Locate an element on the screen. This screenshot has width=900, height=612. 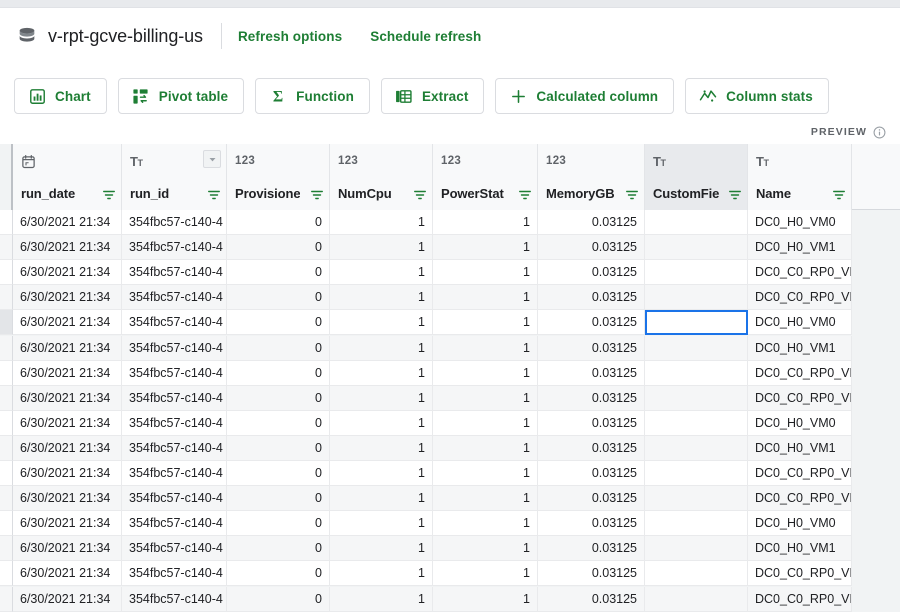
column-stats-button: Column stats is located at coordinates (757, 96).